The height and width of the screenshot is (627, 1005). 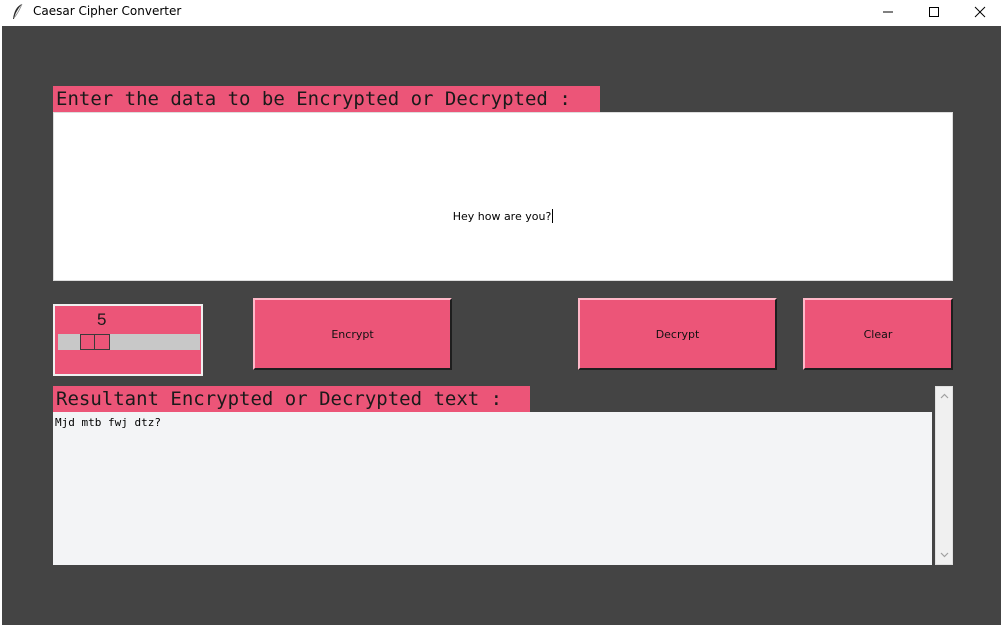 What do you see at coordinates (502, 12) in the screenshot?
I see `title-bar: Caesar Cipher Converter` at bounding box center [502, 12].